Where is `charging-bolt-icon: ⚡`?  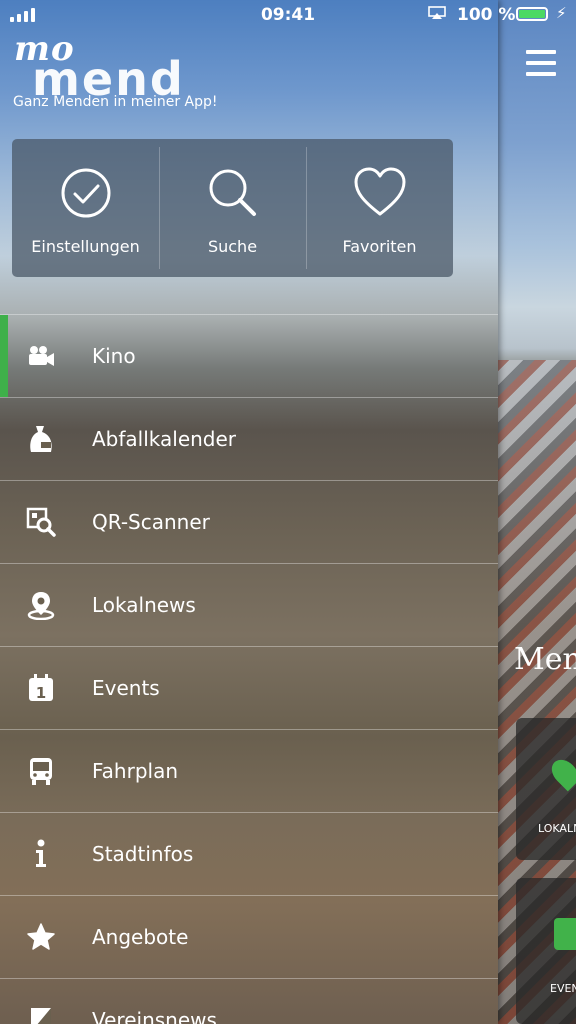
charging-bolt-icon: ⚡ is located at coordinates (561, 13).